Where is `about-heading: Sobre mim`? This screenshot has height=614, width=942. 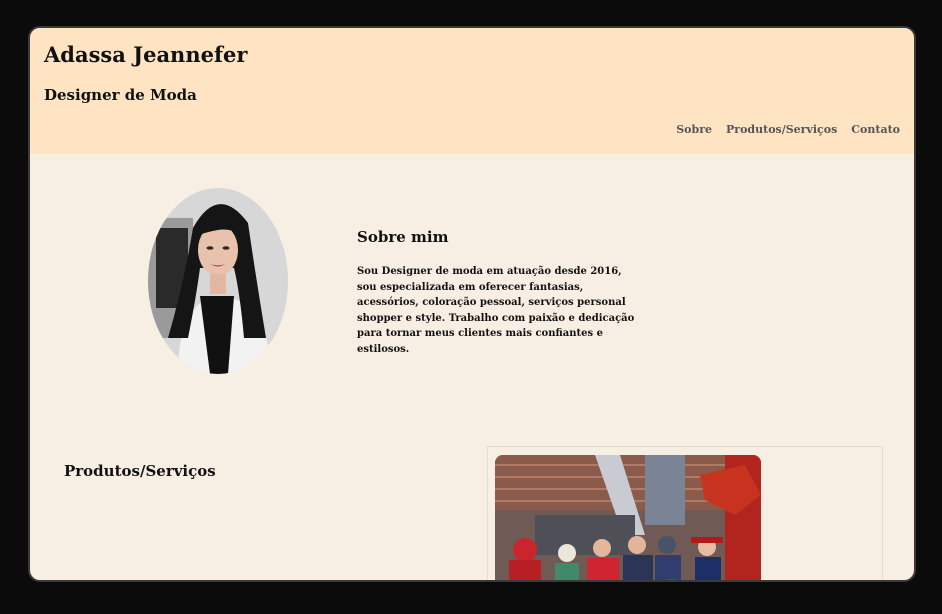 about-heading: Sobre mim is located at coordinates (403, 237).